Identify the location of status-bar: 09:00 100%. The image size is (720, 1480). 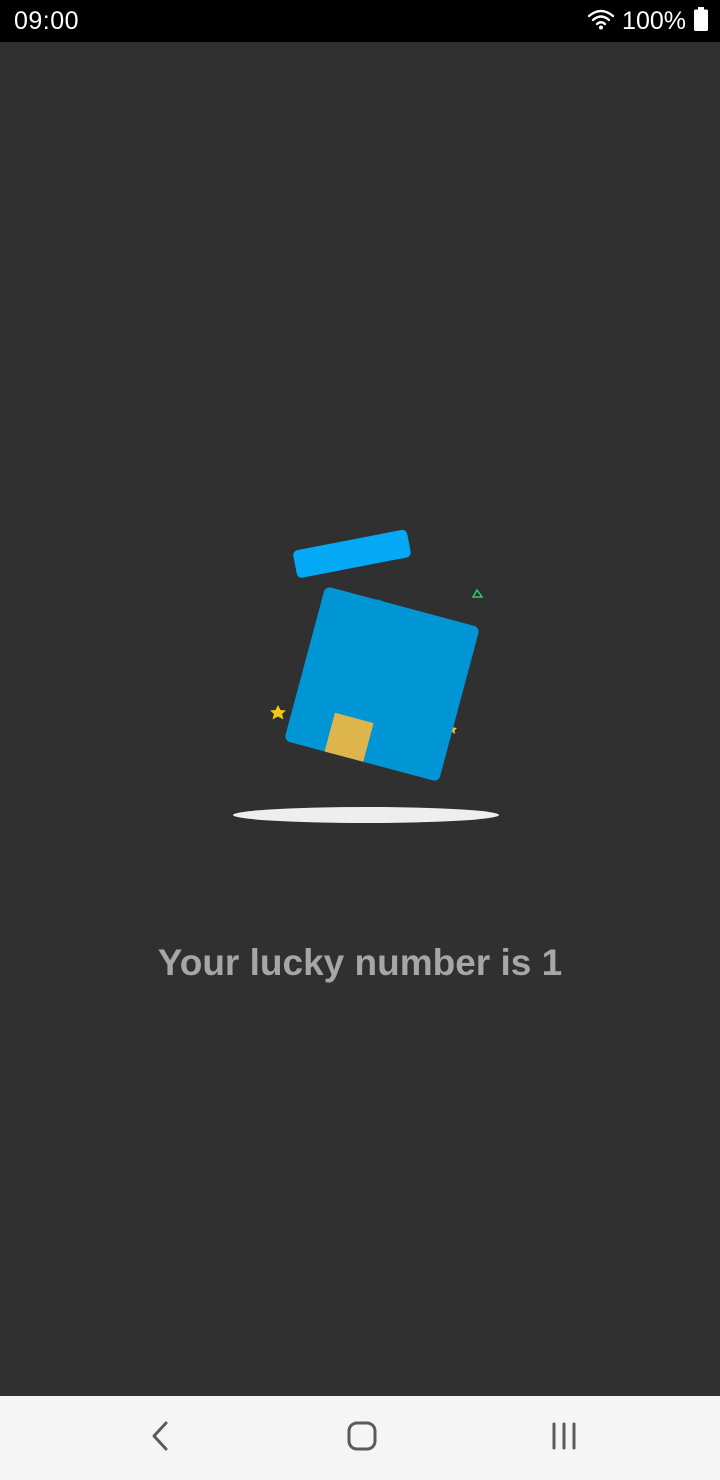
(360, 21).